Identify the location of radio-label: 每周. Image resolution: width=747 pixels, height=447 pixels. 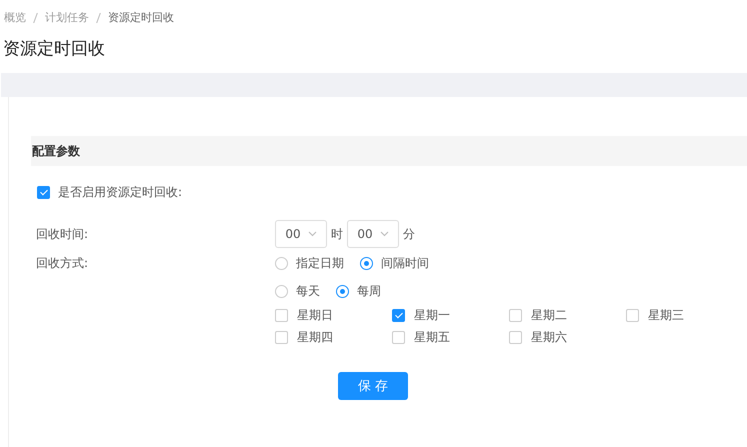
(369, 291).